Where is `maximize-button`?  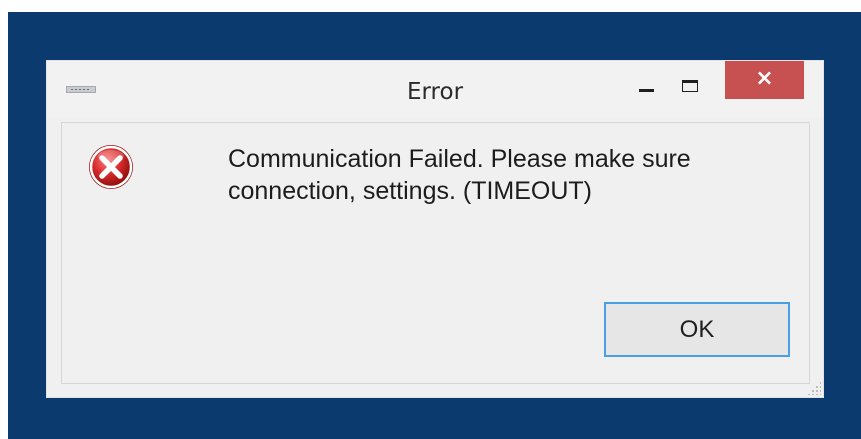 maximize-button is located at coordinates (691, 89).